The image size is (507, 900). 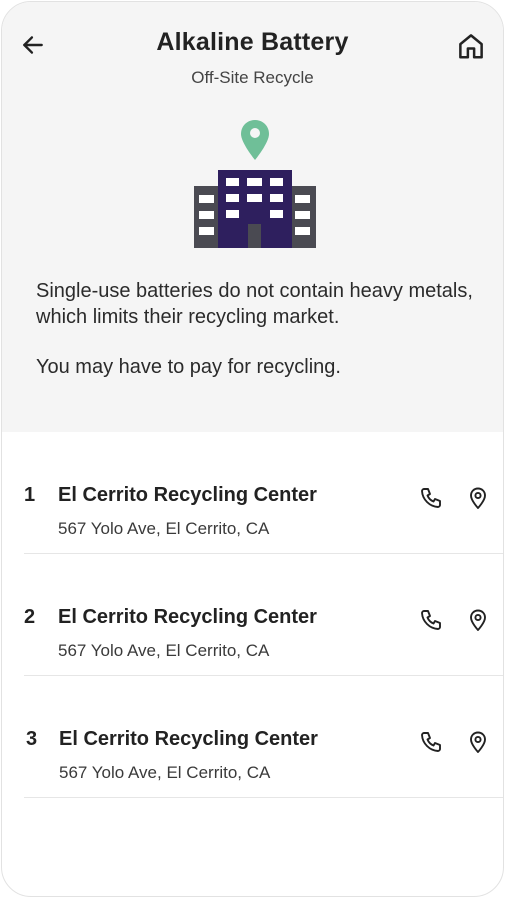 What do you see at coordinates (188, 367) in the screenshot?
I see `description-paragraph: You may have to pay for recycling.` at bounding box center [188, 367].